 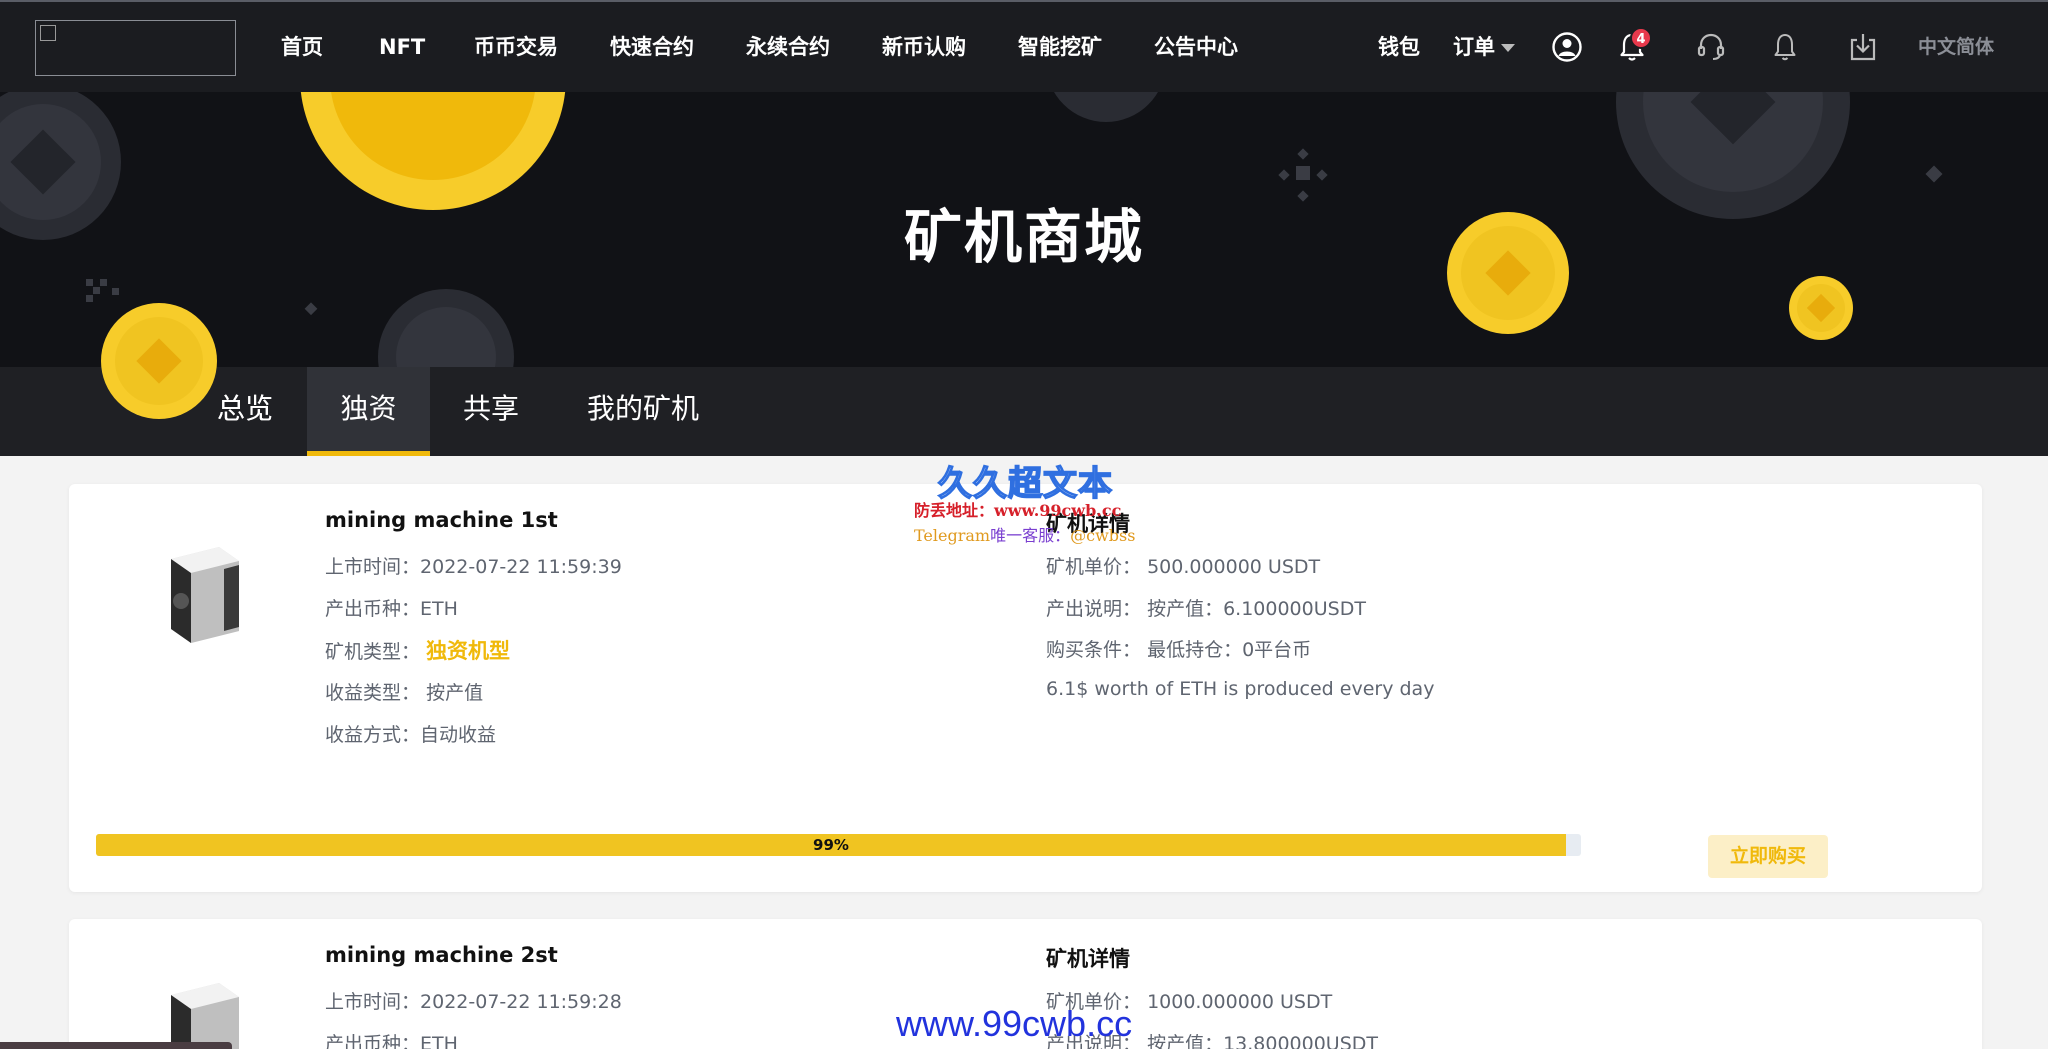 What do you see at coordinates (1024, 411) in the screenshot?
I see `tab-bar: 总览 独资 共享 我的矿机` at bounding box center [1024, 411].